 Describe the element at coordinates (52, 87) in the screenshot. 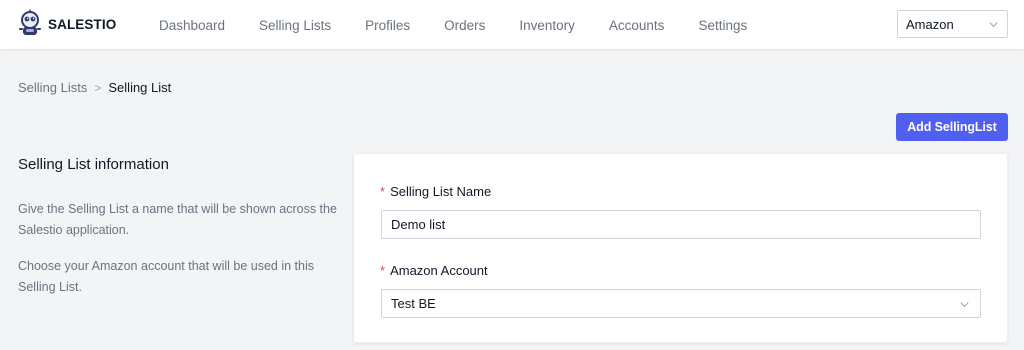

I see `breadcrumb-link-selling-lists: Selling Lists` at that location.